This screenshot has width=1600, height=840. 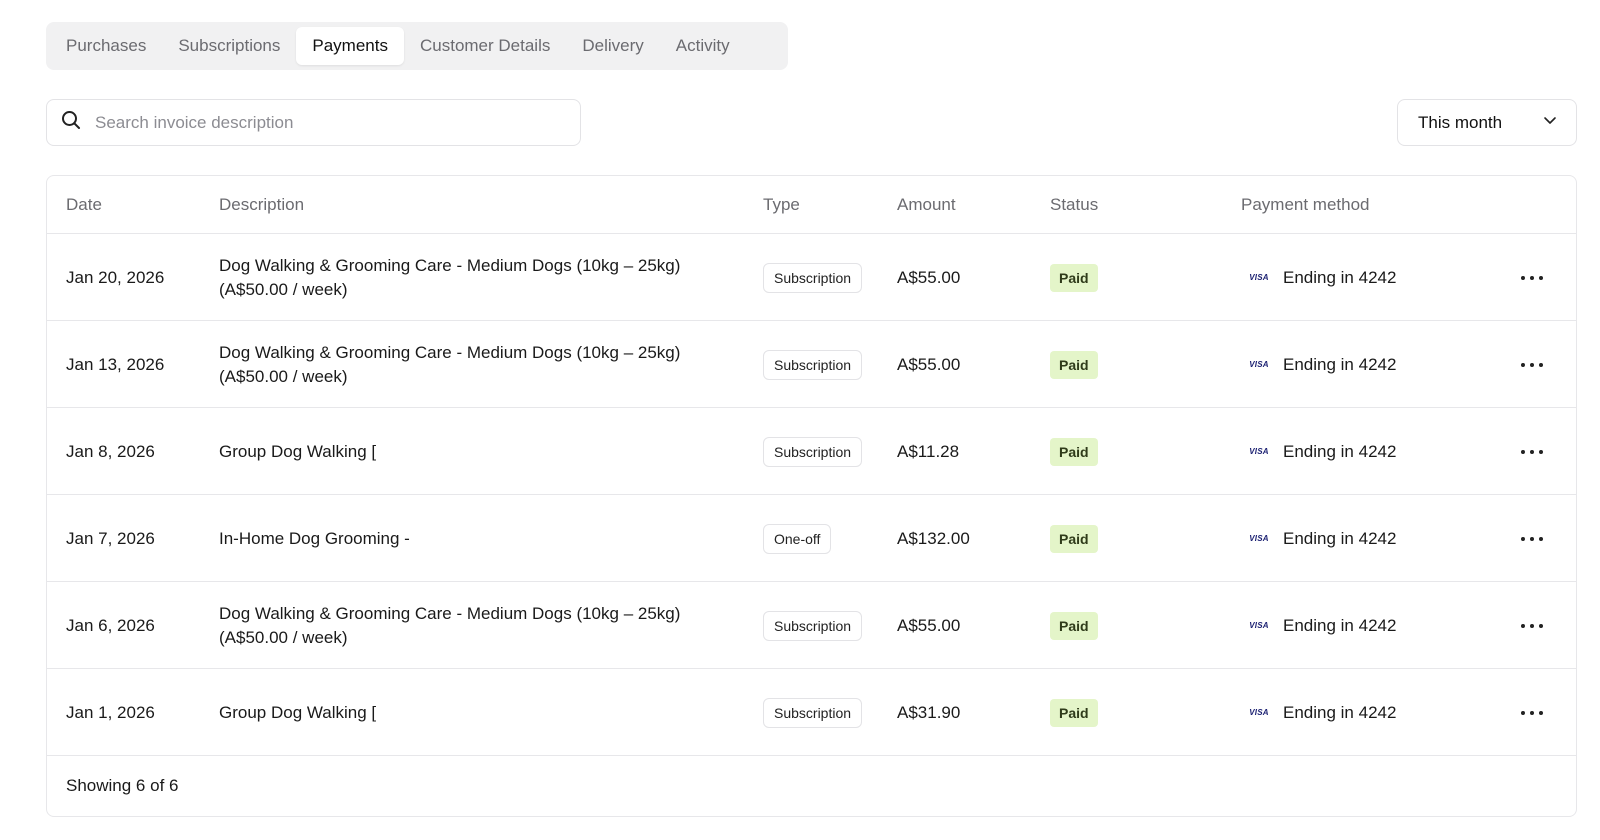 I want to click on type-badge: One-off, so click(x=797, y=538).